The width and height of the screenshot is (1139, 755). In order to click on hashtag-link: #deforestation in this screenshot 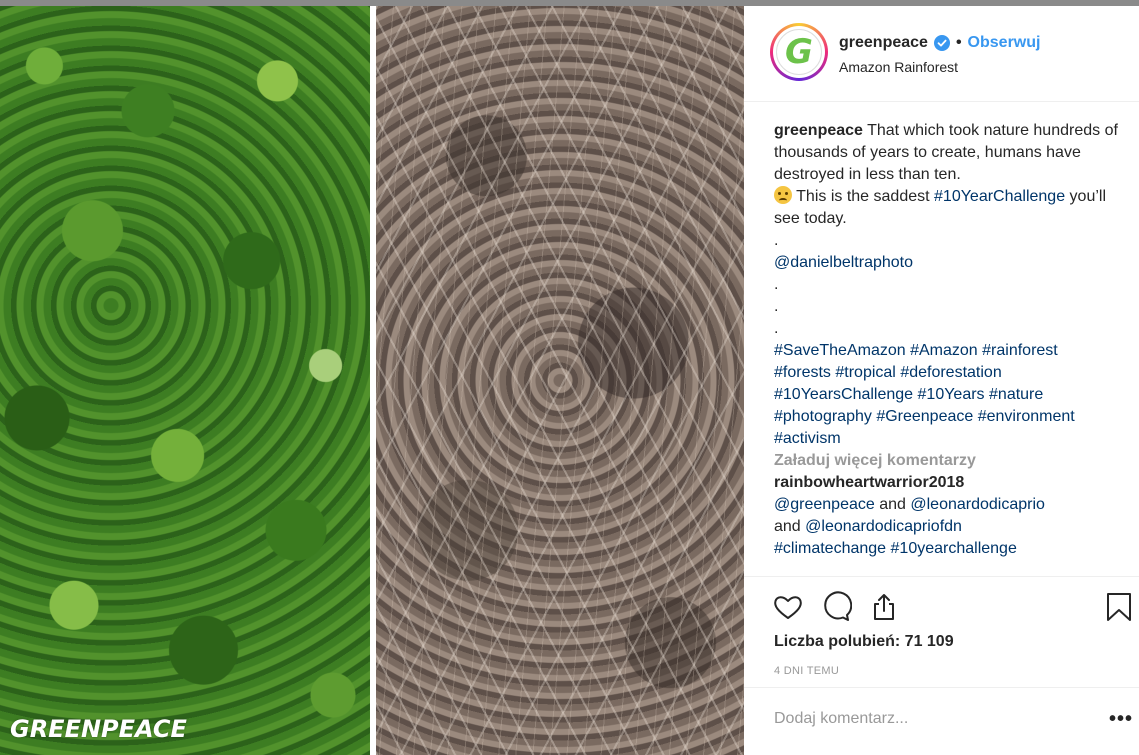, I will do `click(950, 372)`.